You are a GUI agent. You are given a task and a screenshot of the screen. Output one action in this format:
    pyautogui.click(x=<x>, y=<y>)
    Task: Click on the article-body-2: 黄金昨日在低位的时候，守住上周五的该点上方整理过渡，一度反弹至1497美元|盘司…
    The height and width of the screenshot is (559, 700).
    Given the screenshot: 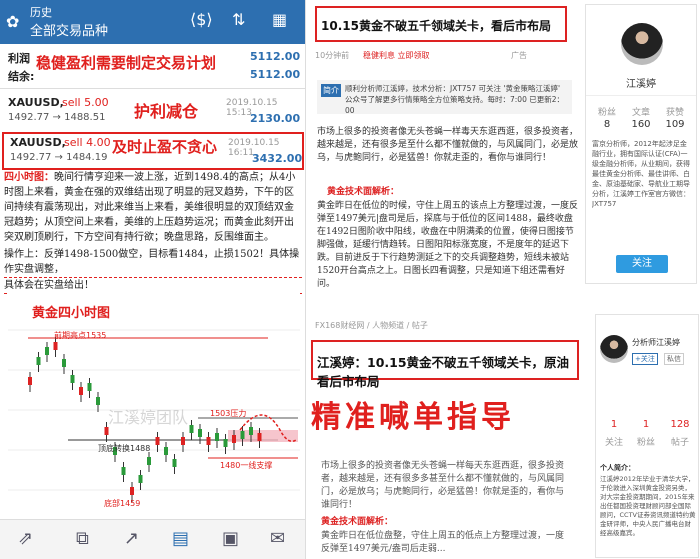 What is the action you would take?
    pyautogui.click(x=448, y=245)
    